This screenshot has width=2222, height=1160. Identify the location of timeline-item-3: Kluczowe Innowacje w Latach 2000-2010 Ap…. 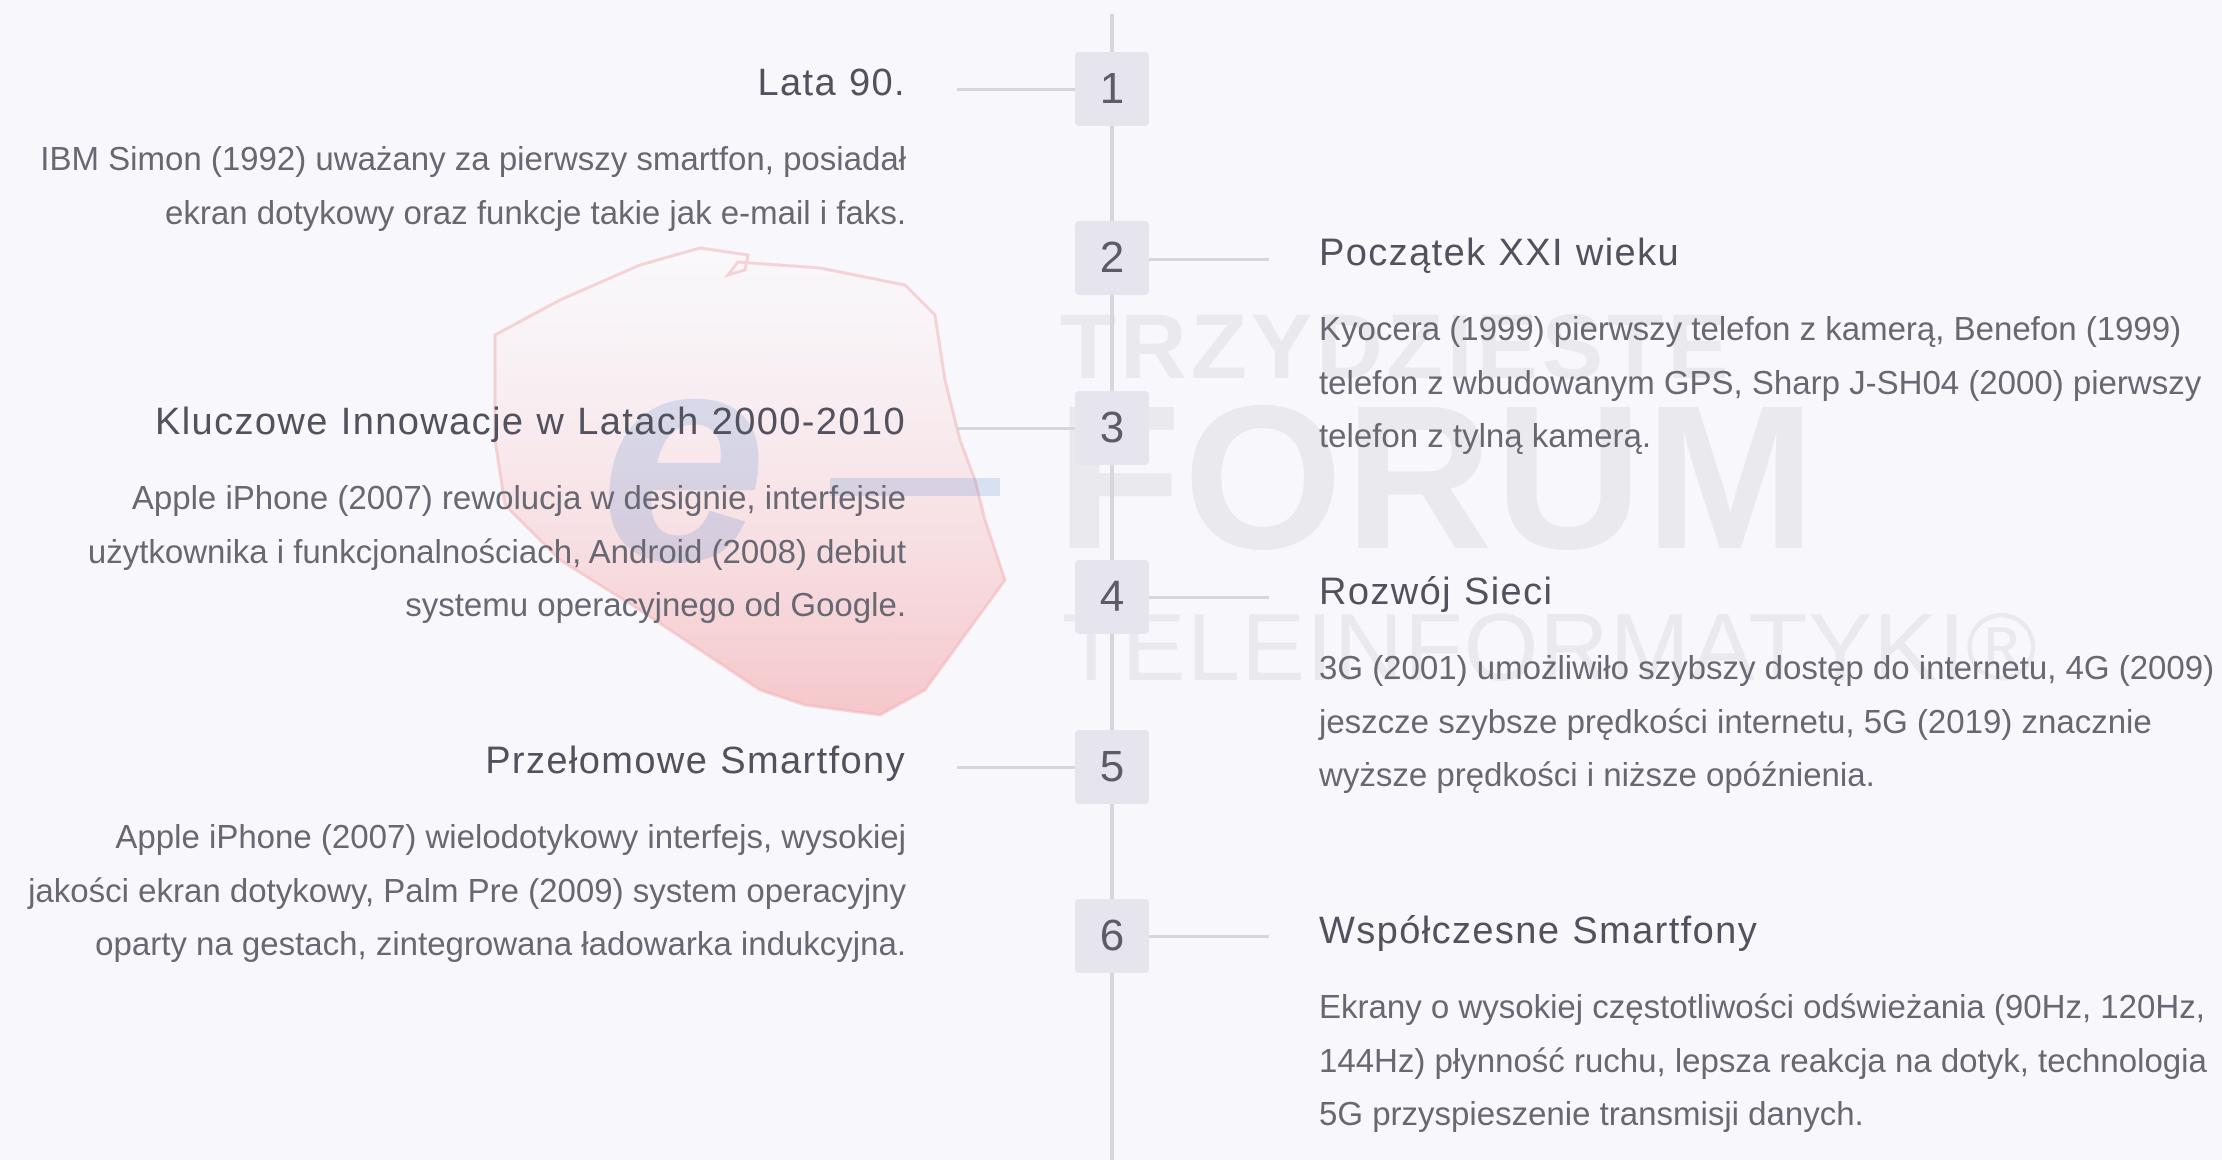
(456, 515).